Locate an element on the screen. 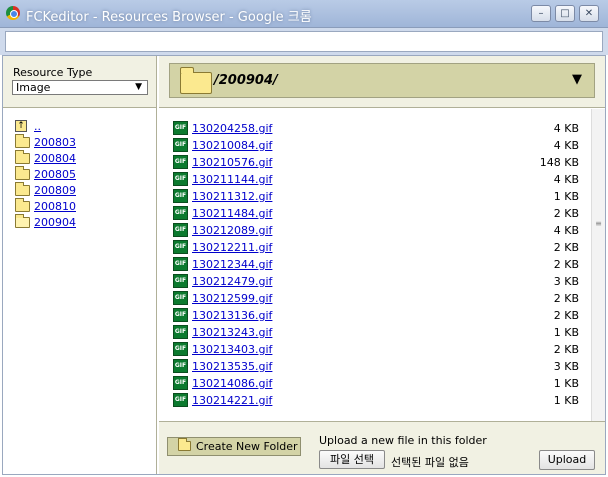  folder-link: 200810 is located at coordinates (55, 206).